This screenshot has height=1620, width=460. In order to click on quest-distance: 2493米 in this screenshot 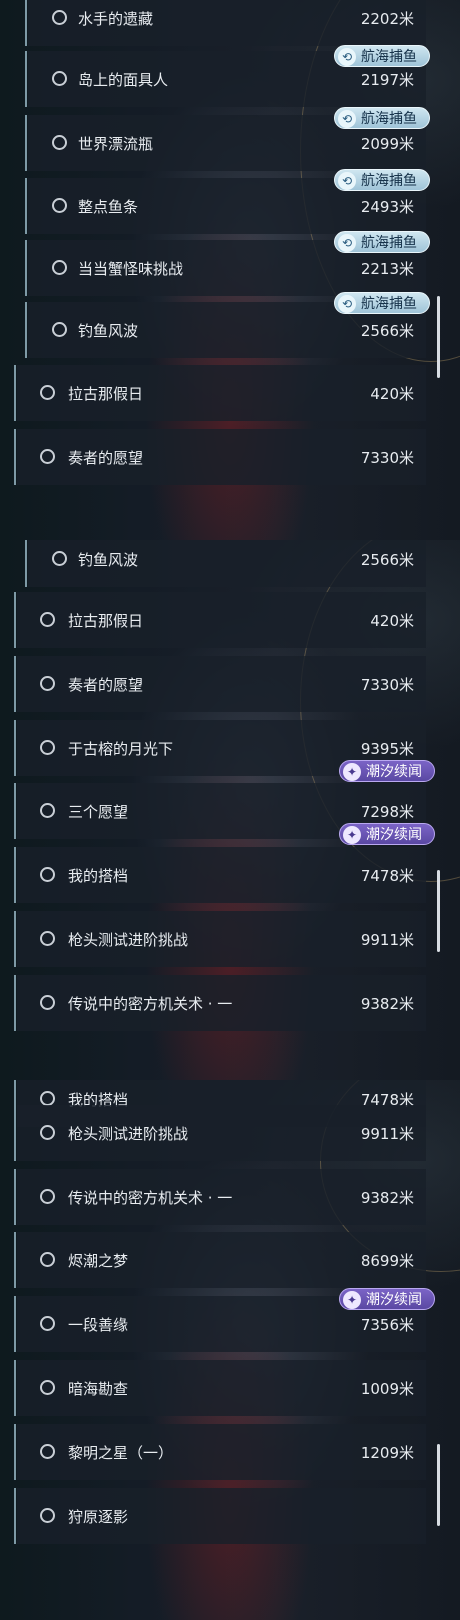, I will do `click(387, 207)`.